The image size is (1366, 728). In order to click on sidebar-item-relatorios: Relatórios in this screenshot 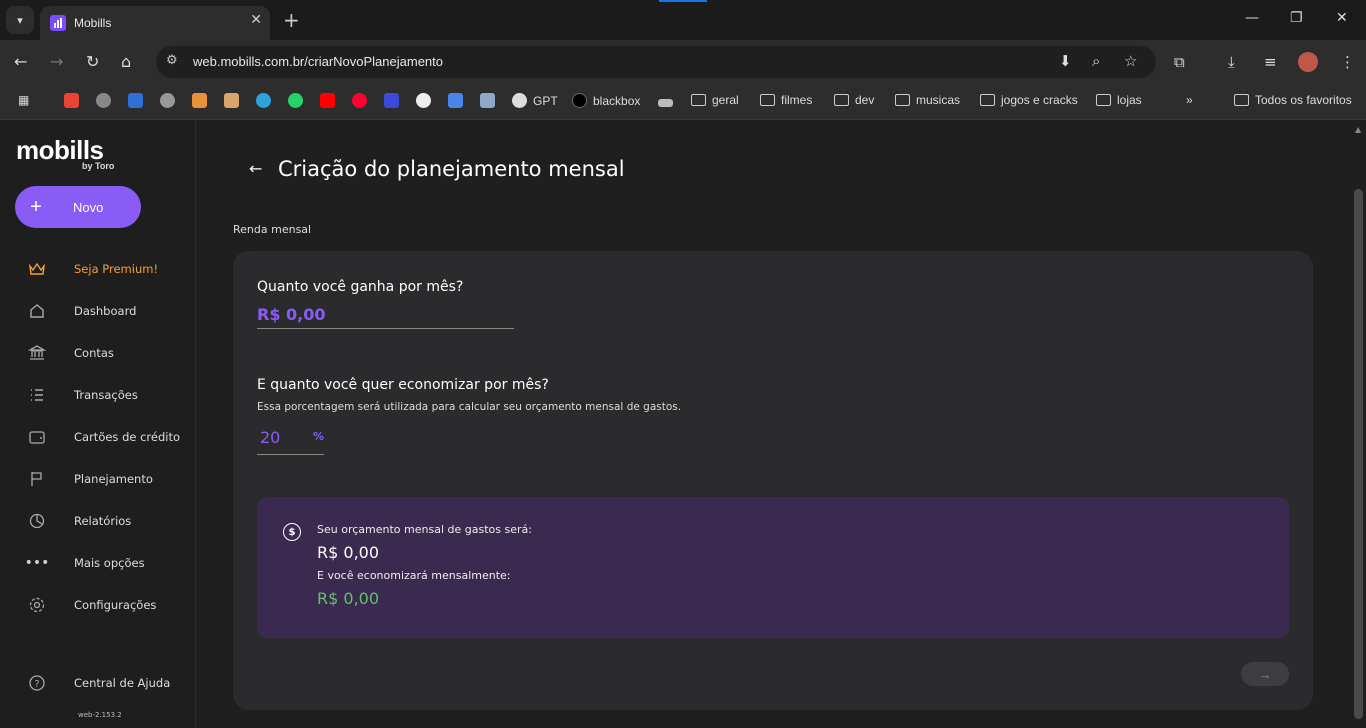, I will do `click(98, 521)`.